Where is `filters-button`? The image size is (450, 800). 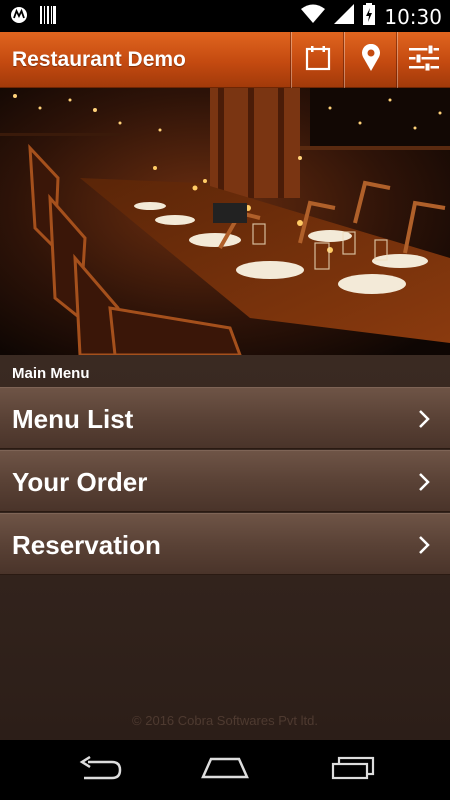 filters-button is located at coordinates (423, 60).